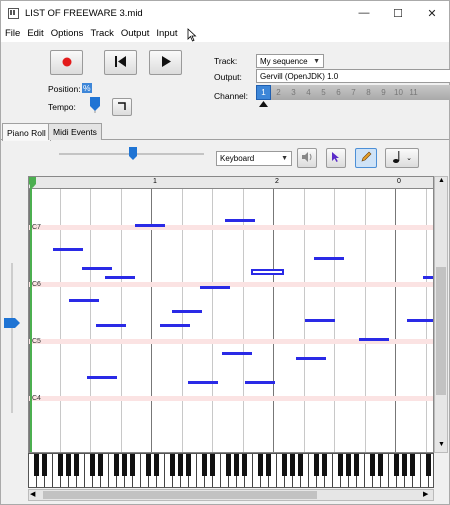  What do you see at coordinates (120, 62) in the screenshot?
I see `rewind-button` at bounding box center [120, 62].